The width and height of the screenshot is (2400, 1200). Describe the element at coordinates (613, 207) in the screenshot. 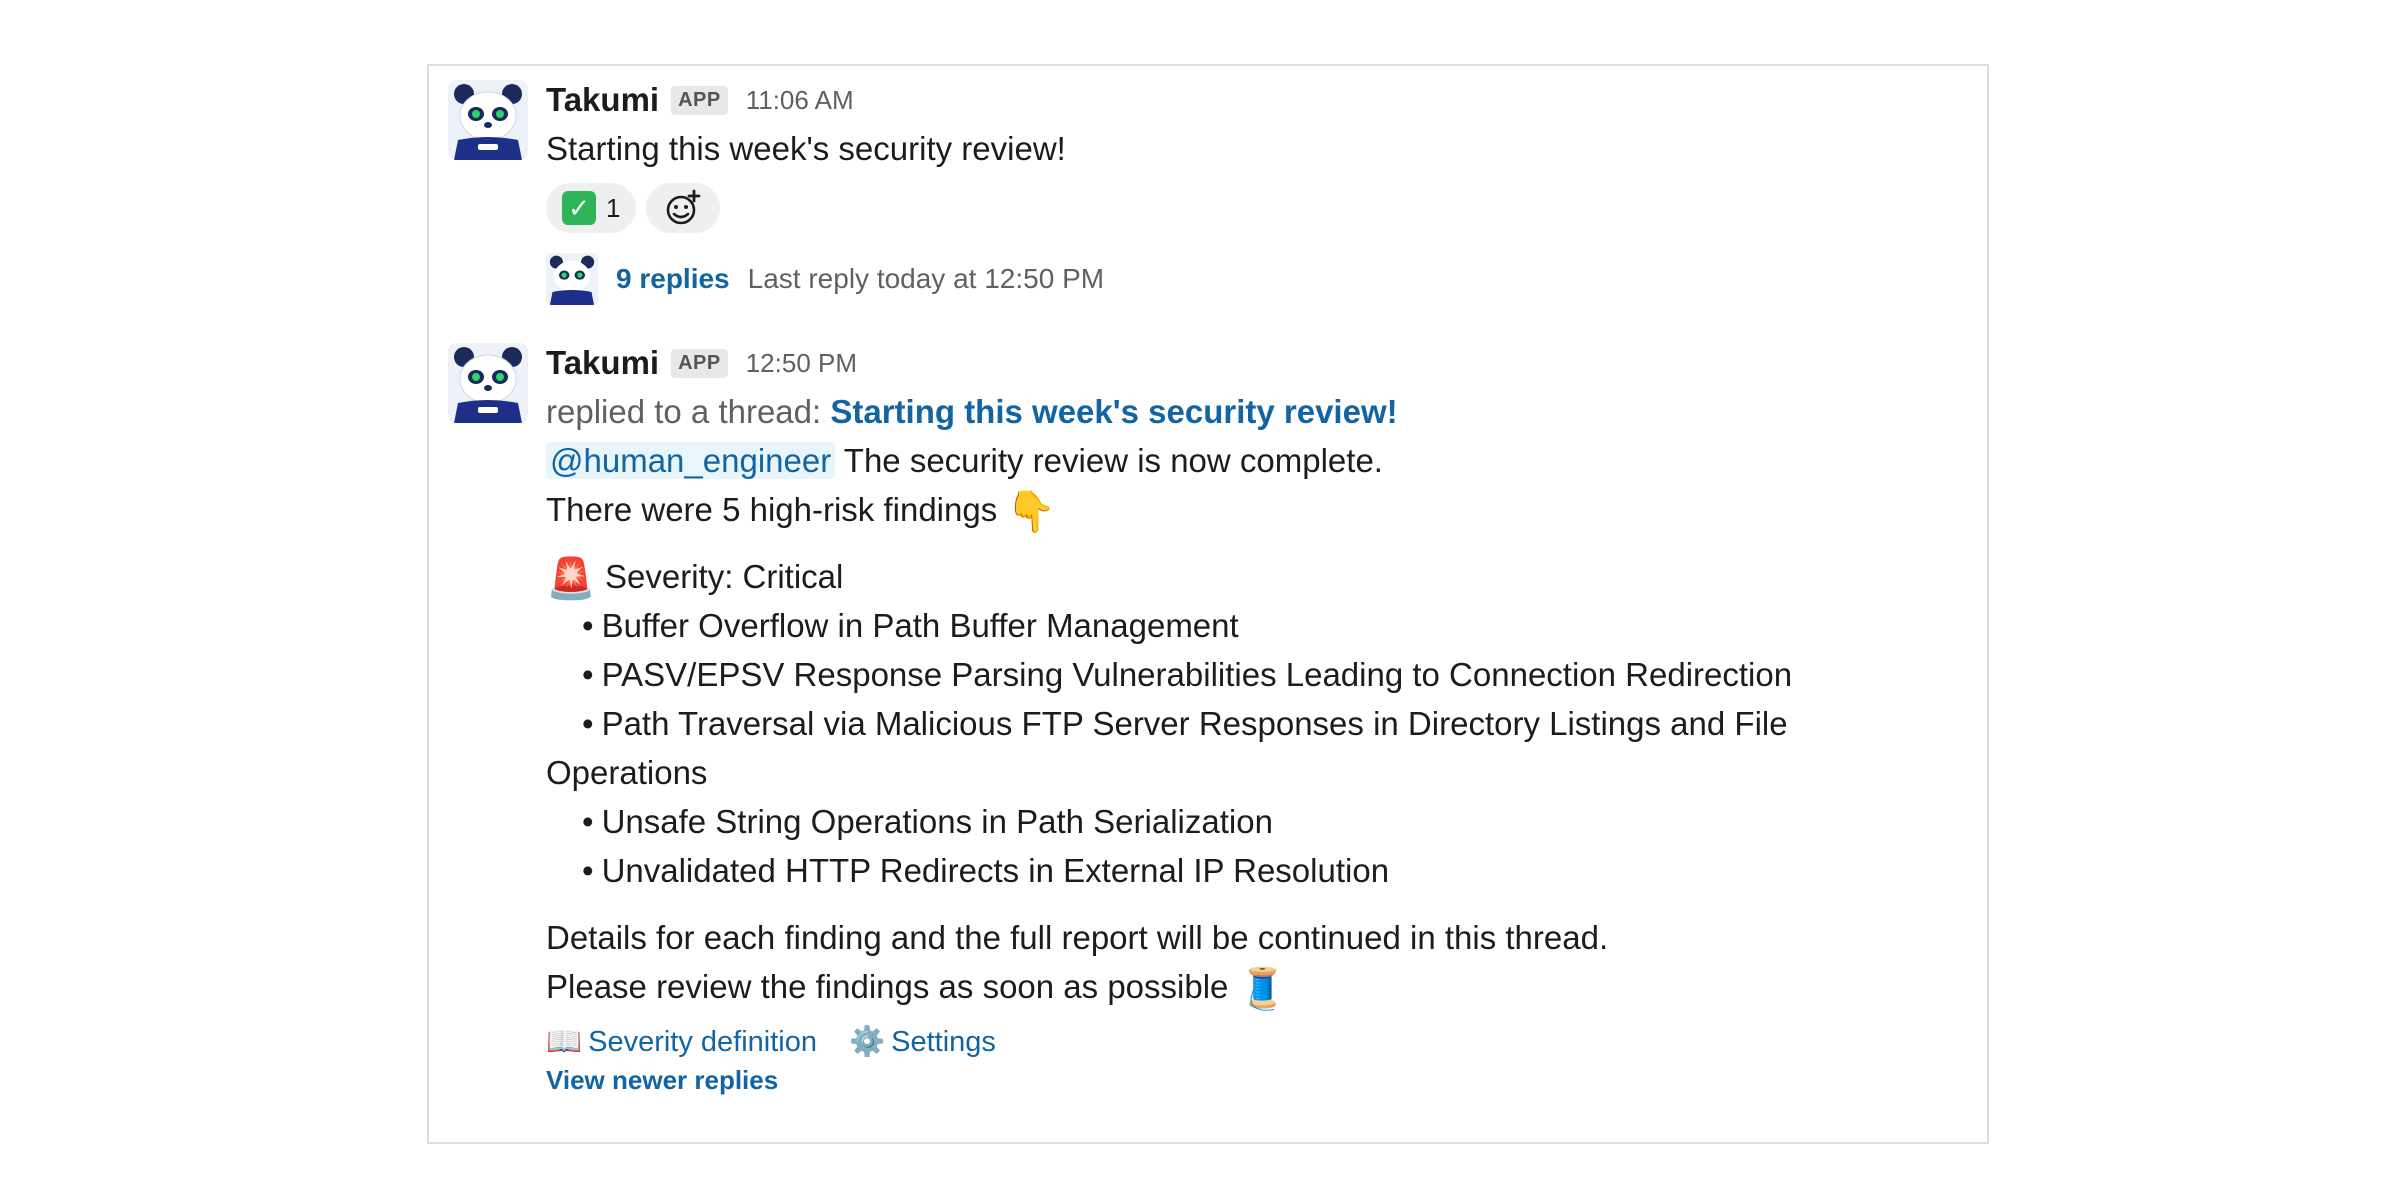

I see `reaction-count: 1` at that location.